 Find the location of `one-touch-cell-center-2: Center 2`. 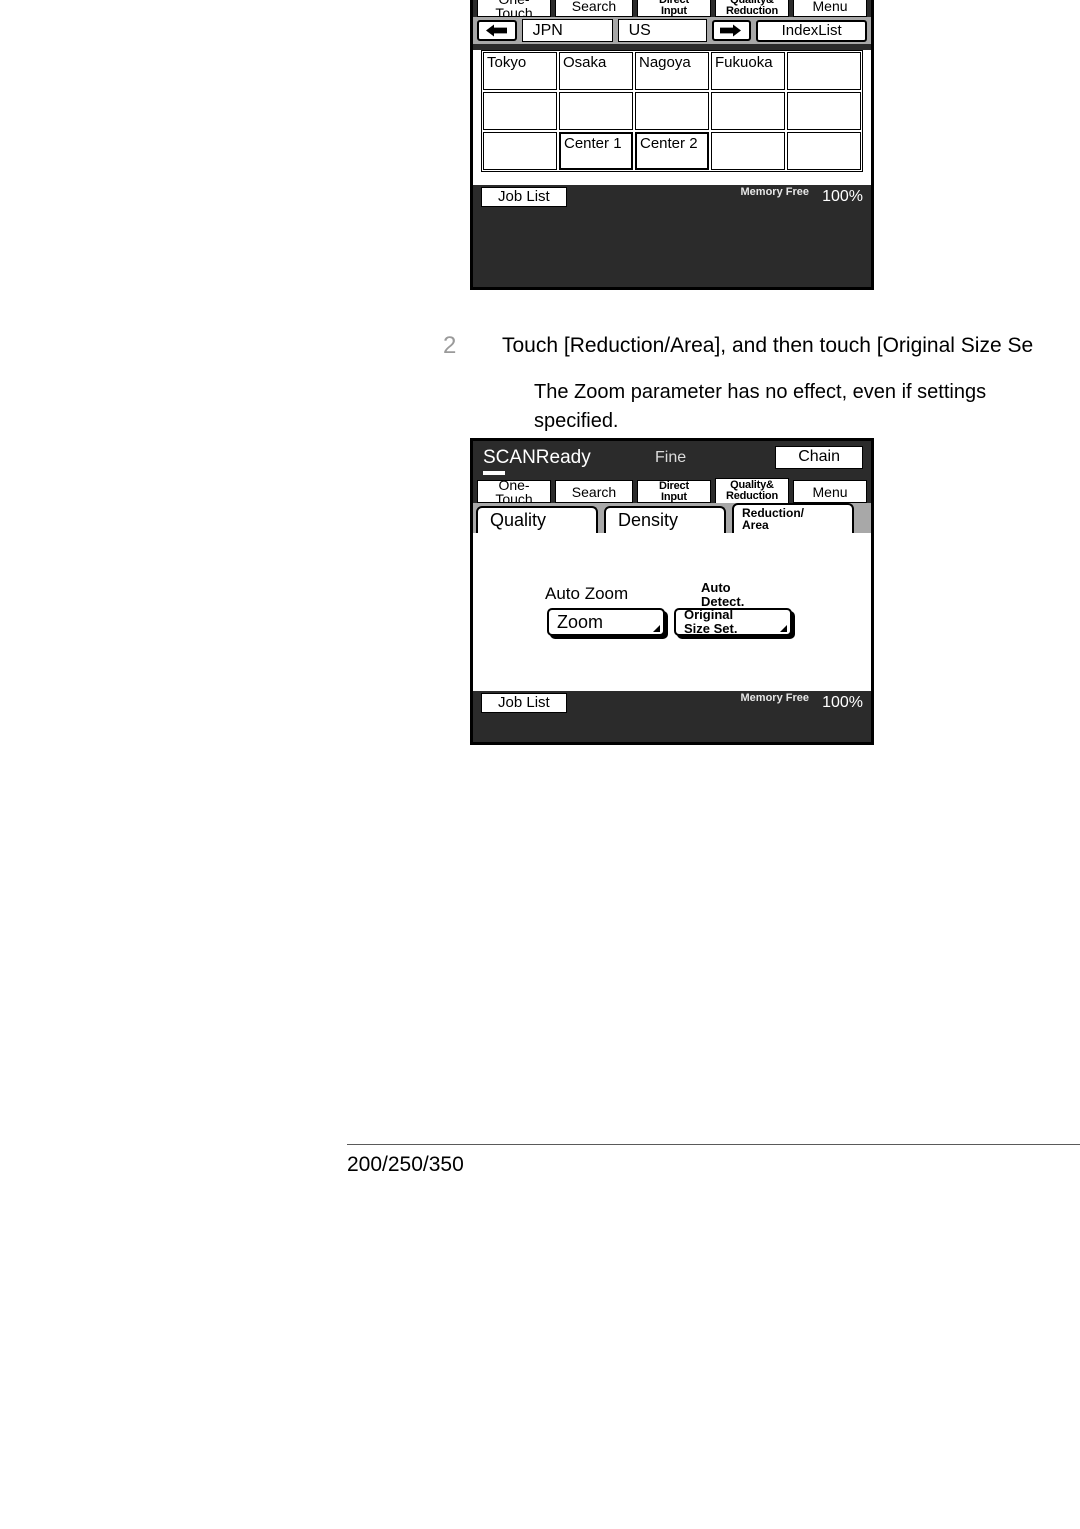

one-touch-cell-center-2: Center 2 is located at coordinates (672, 151).